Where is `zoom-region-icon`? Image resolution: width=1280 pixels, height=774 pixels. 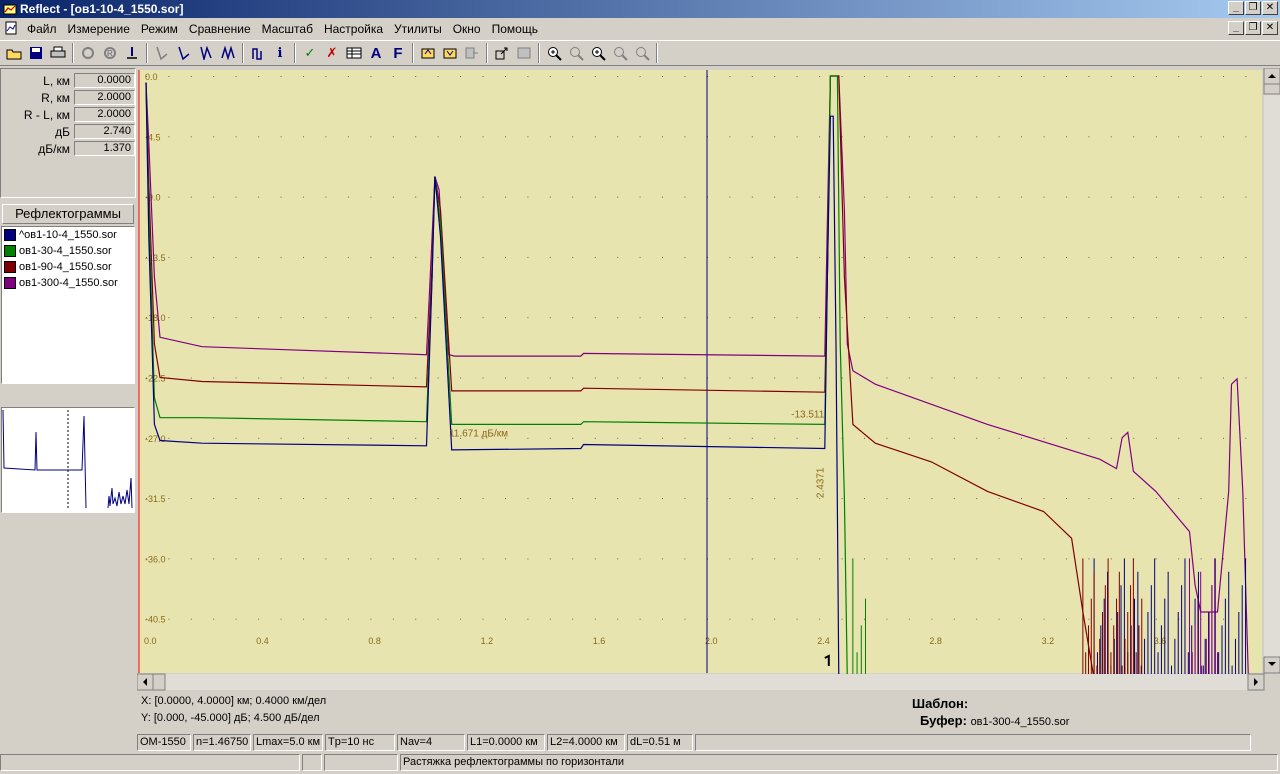
zoom-region-icon is located at coordinates (554, 53).